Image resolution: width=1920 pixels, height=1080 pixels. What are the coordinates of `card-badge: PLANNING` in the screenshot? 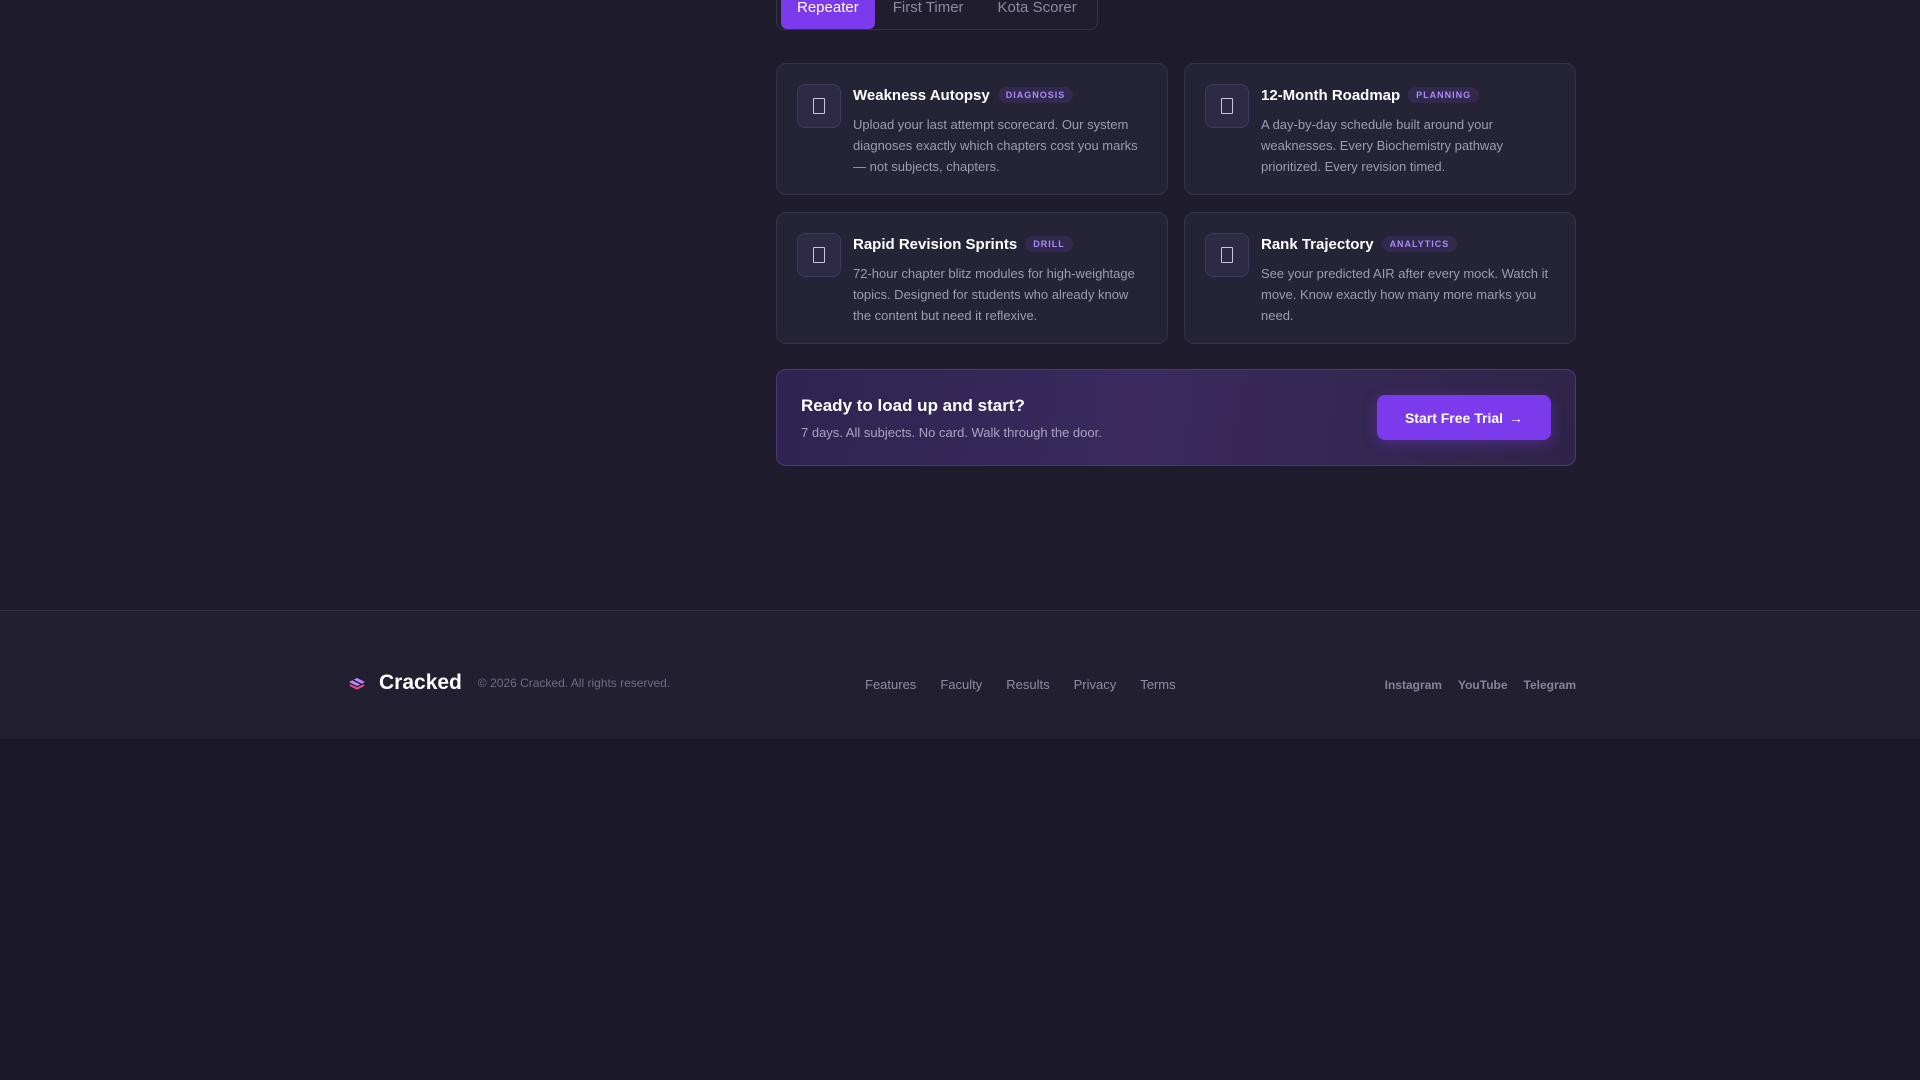 It's located at (1444, 95).